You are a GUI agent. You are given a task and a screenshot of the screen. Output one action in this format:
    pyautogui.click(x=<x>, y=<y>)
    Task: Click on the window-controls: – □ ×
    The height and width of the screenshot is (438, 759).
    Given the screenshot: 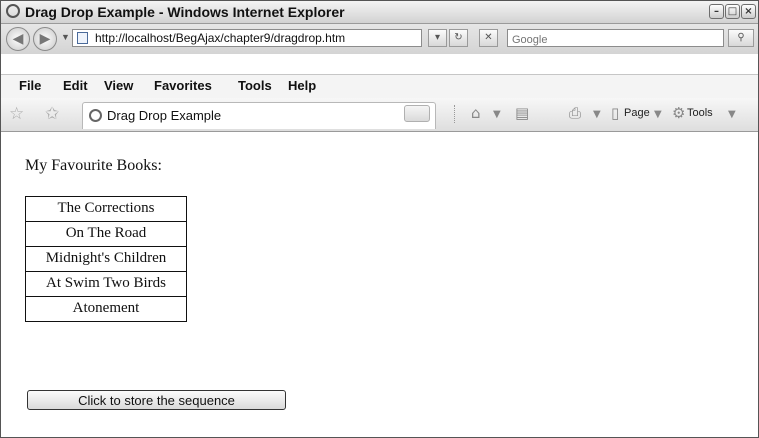 What is the action you would take?
    pyautogui.click(x=732, y=11)
    